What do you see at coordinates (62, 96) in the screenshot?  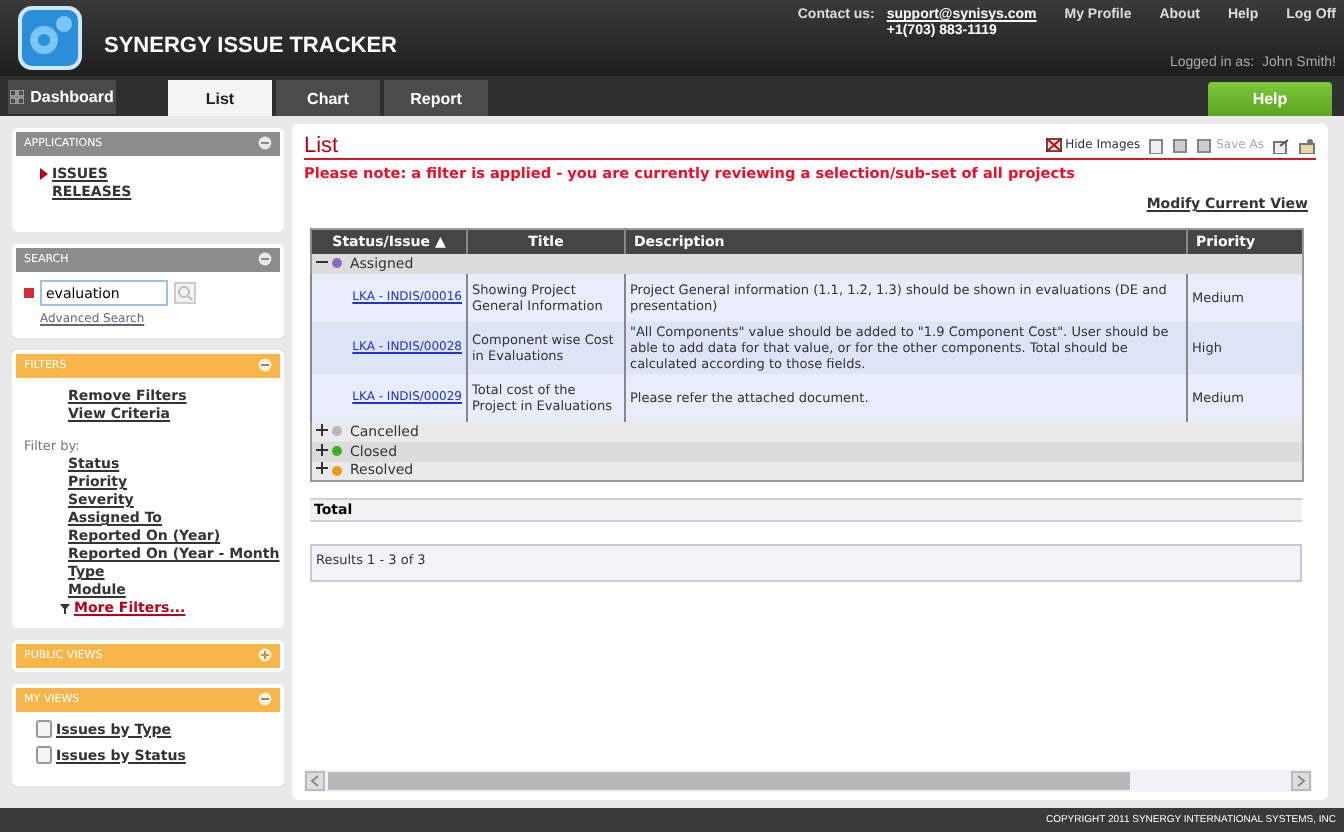 I see `nav-tab: Dashboard` at bounding box center [62, 96].